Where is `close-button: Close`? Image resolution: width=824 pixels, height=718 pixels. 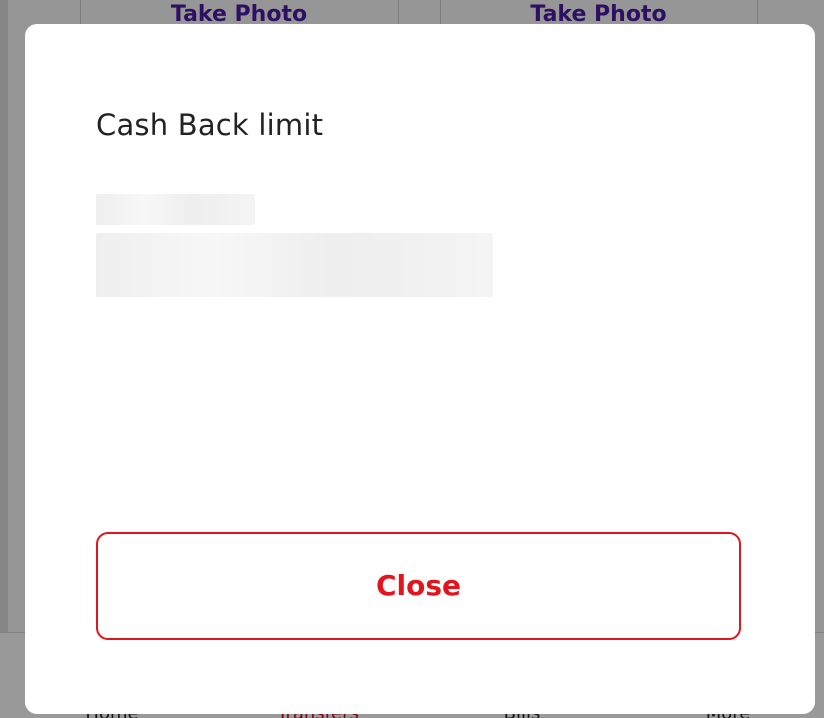 close-button: Close is located at coordinates (418, 586).